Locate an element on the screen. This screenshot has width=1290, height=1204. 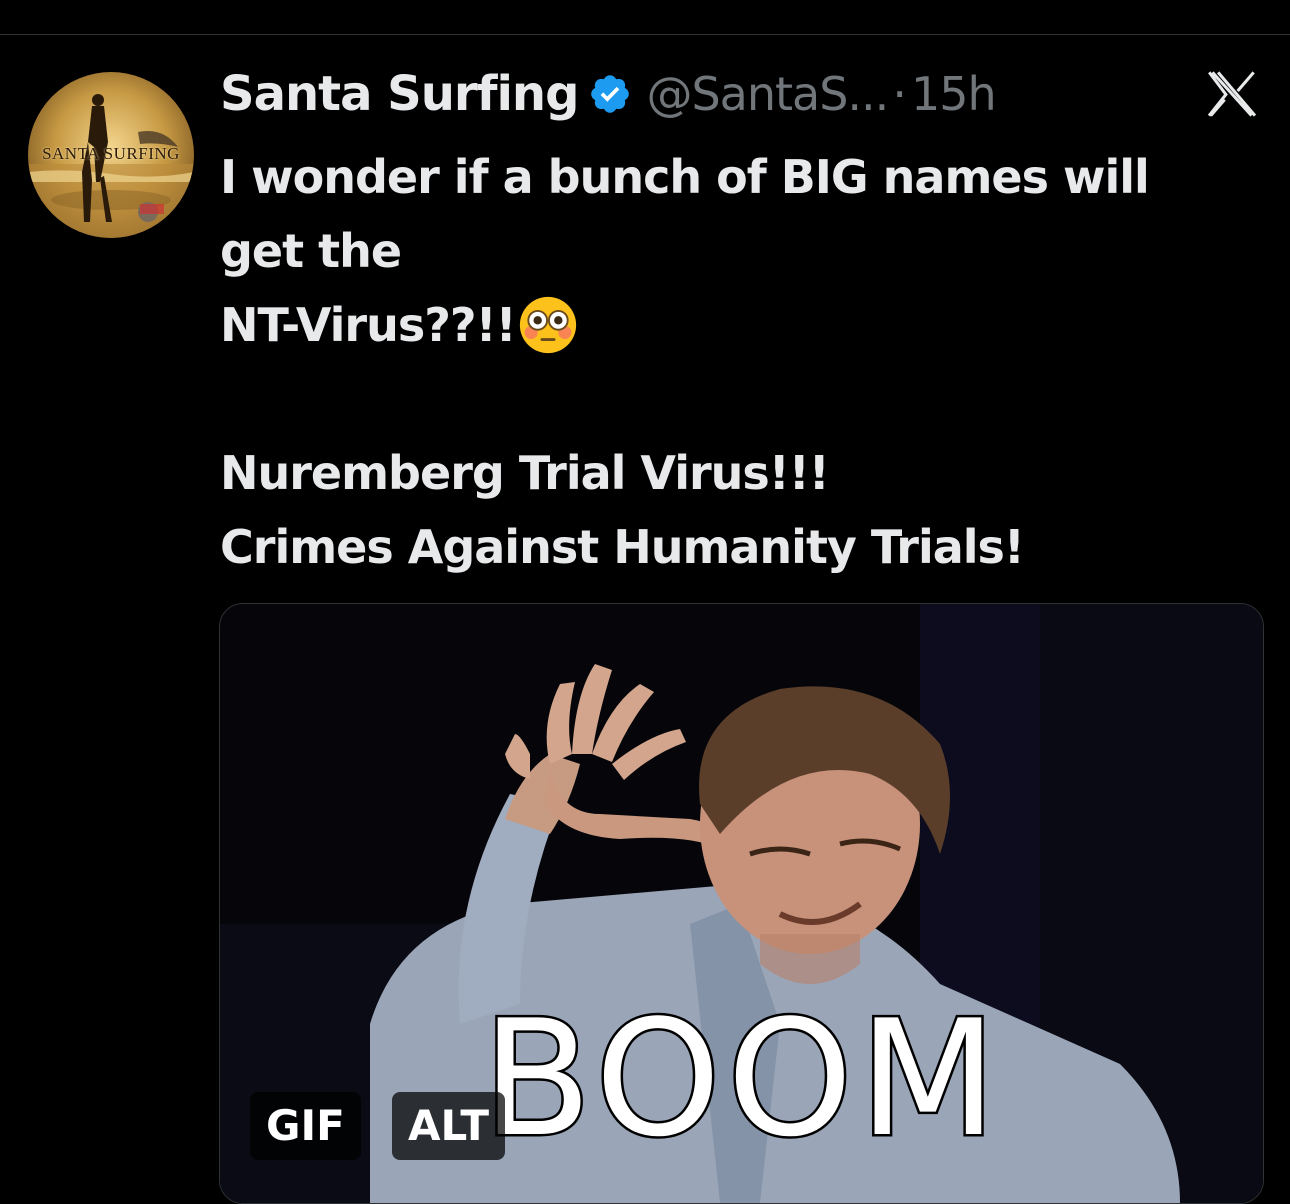
tweet-line: Crimes Against Humanity Trials! is located at coordinates (622, 547).